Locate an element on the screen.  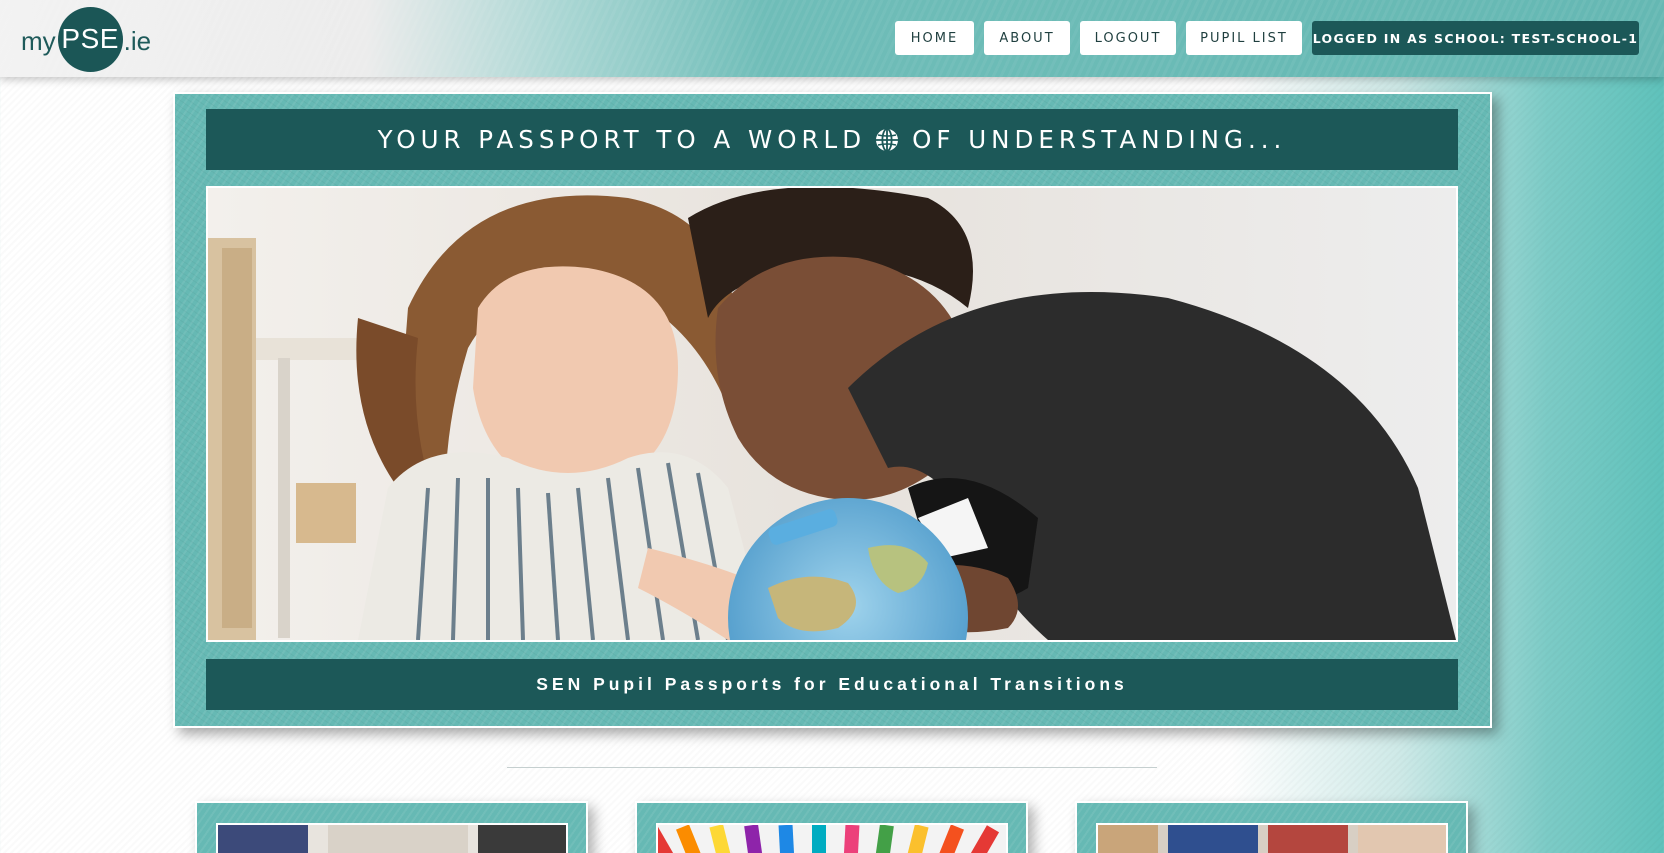
nav-pupil-list-label: PUPIL LIST is located at coordinates (1244, 38).